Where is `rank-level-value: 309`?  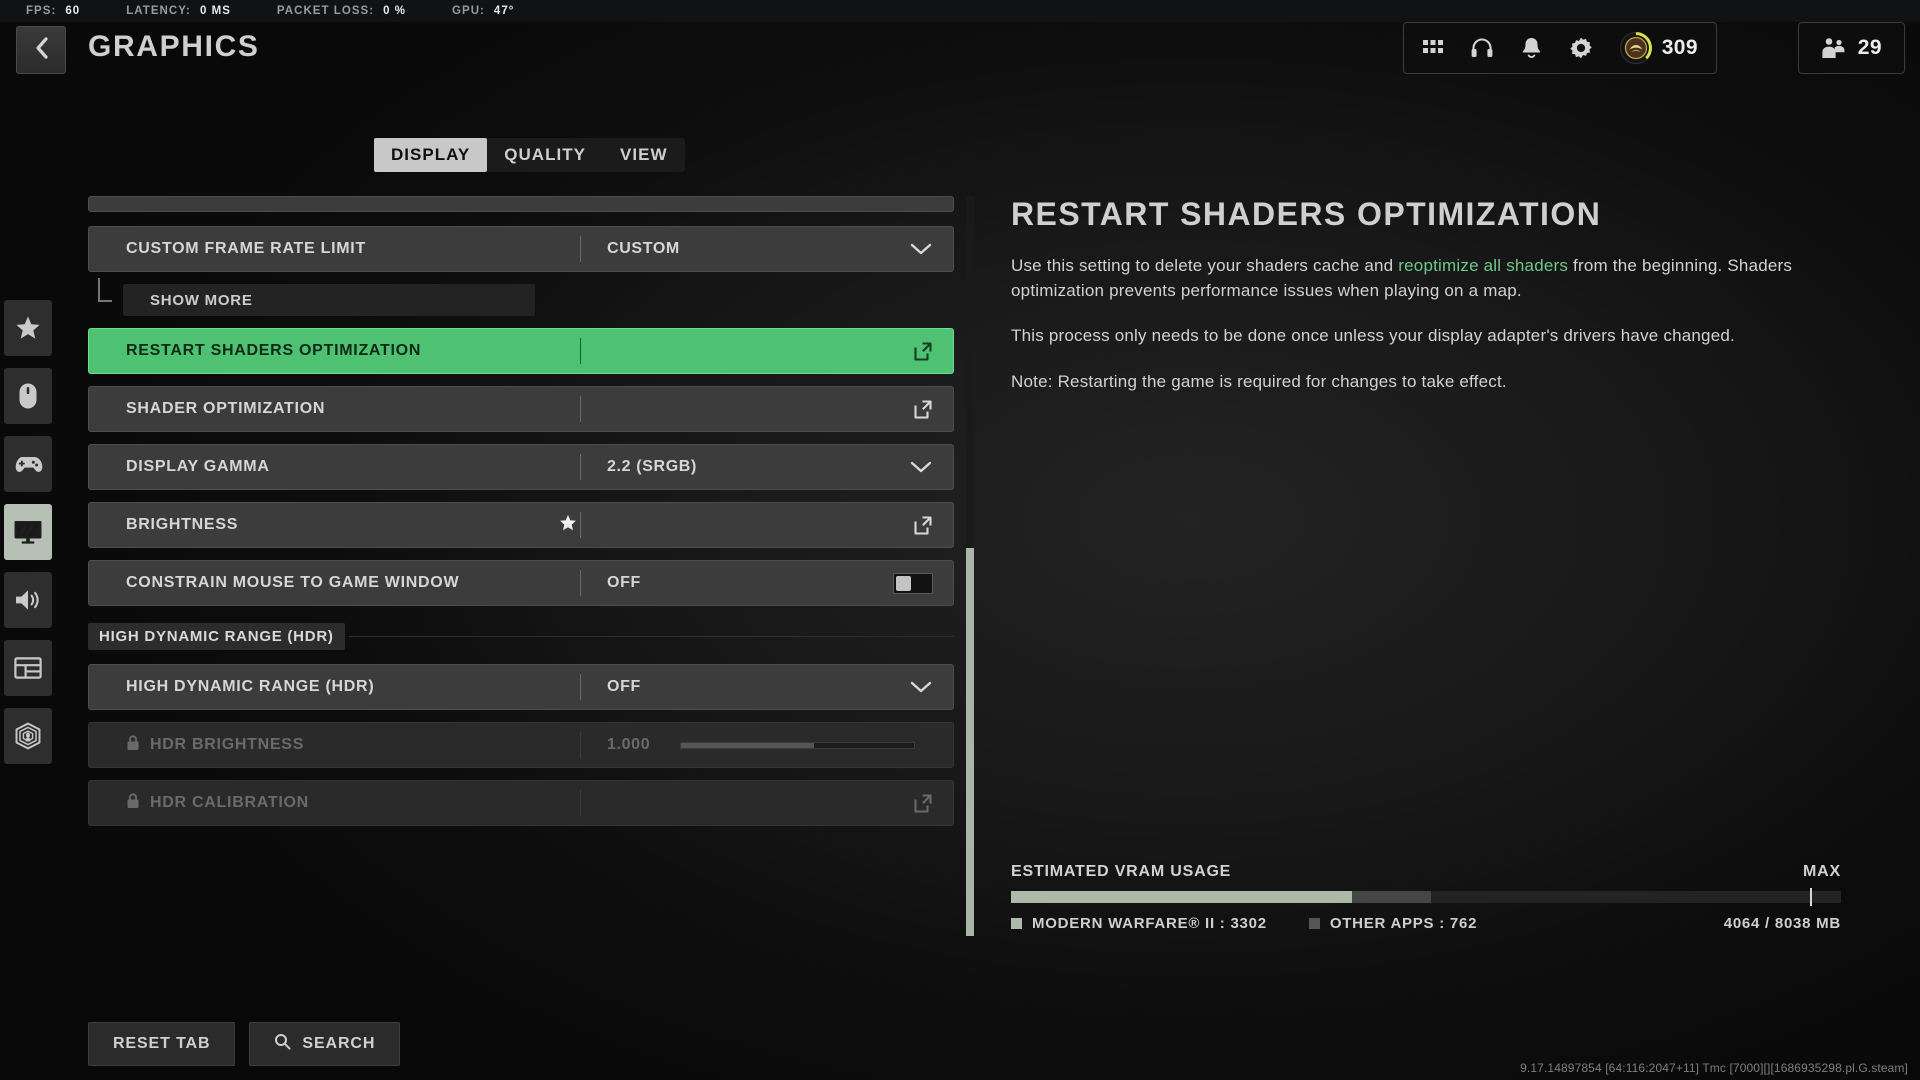
rank-level-value: 309 is located at coordinates (1679, 47).